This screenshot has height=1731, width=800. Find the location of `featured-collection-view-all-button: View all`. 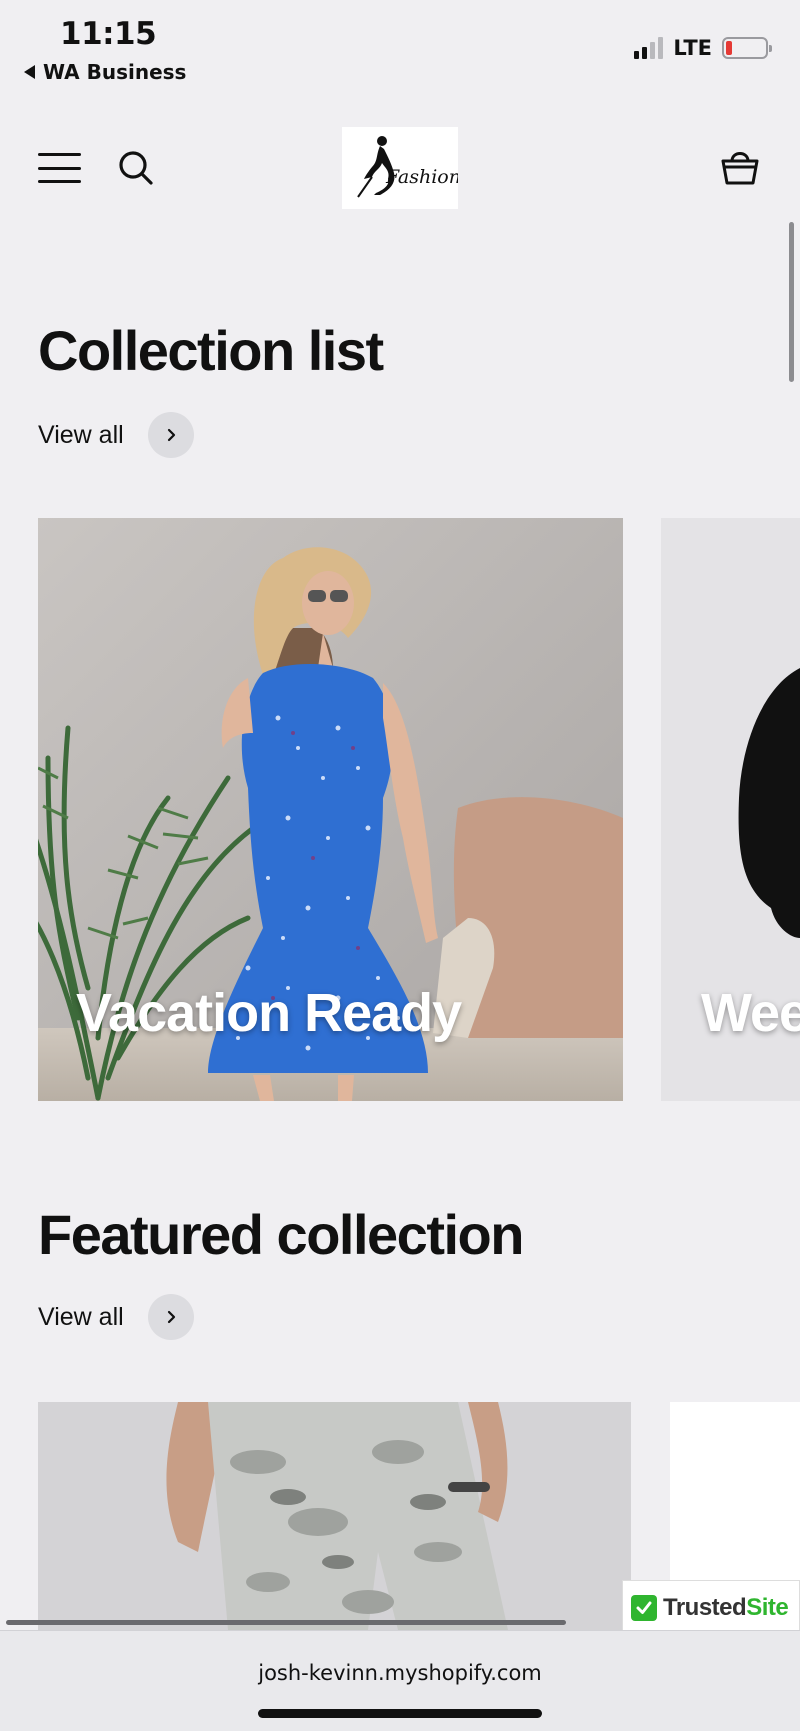

featured-collection-view-all-button: View all is located at coordinates (116, 1317).